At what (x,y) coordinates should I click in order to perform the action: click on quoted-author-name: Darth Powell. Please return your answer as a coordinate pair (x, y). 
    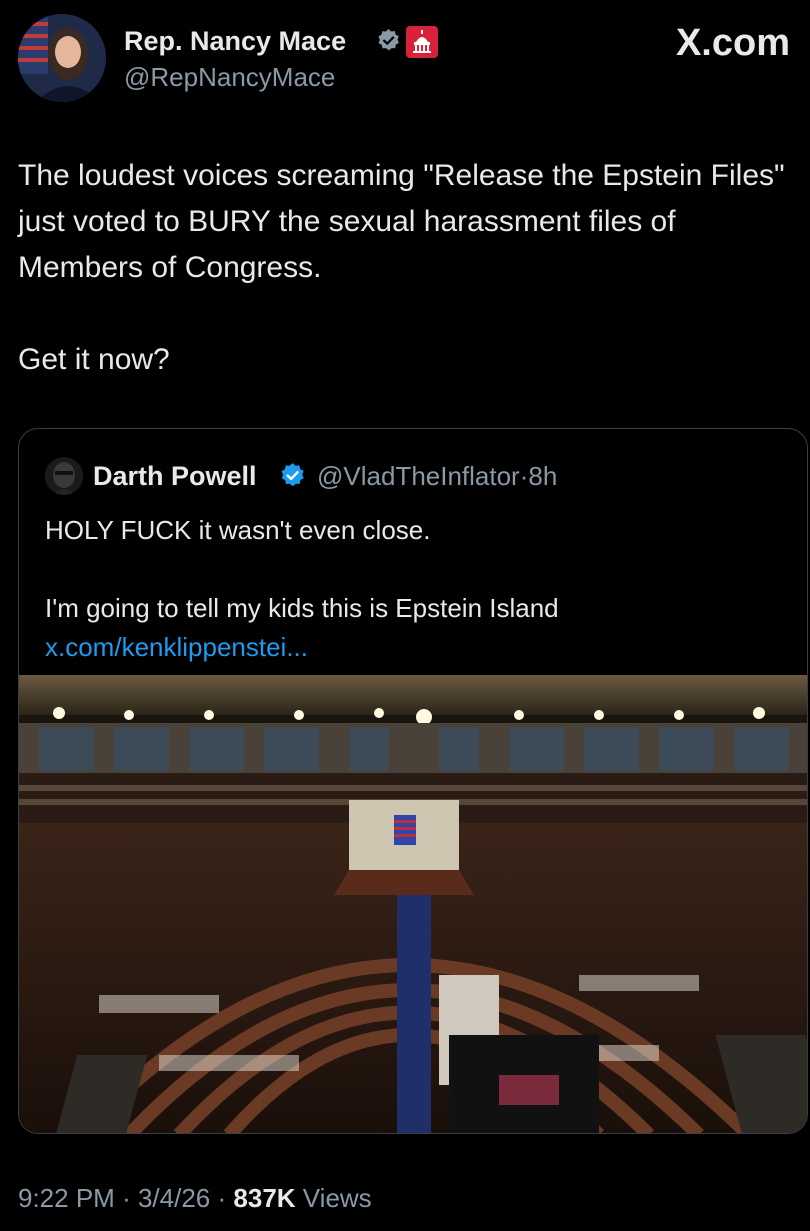
    Looking at the image, I should click on (175, 476).